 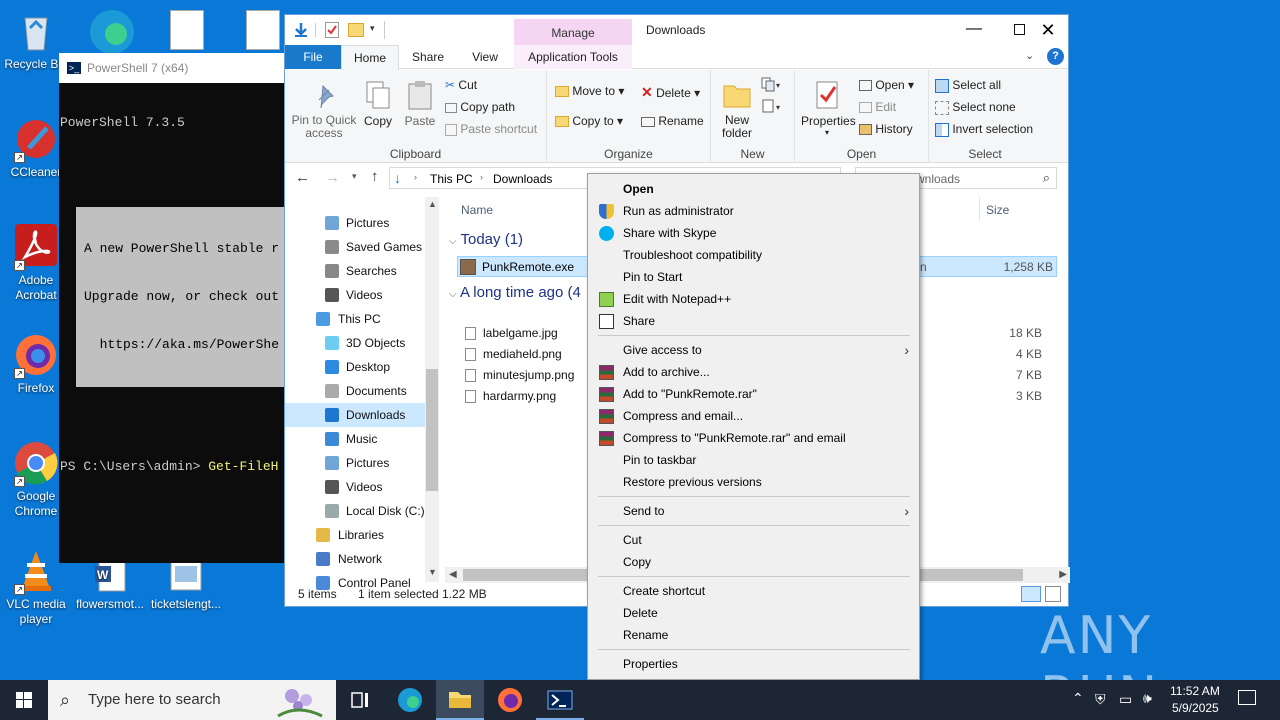 What do you see at coordinates (670, 92) in the screenshot?
I see `delete-button: ✕ Delete ▾` at bounding box center [670, 92].